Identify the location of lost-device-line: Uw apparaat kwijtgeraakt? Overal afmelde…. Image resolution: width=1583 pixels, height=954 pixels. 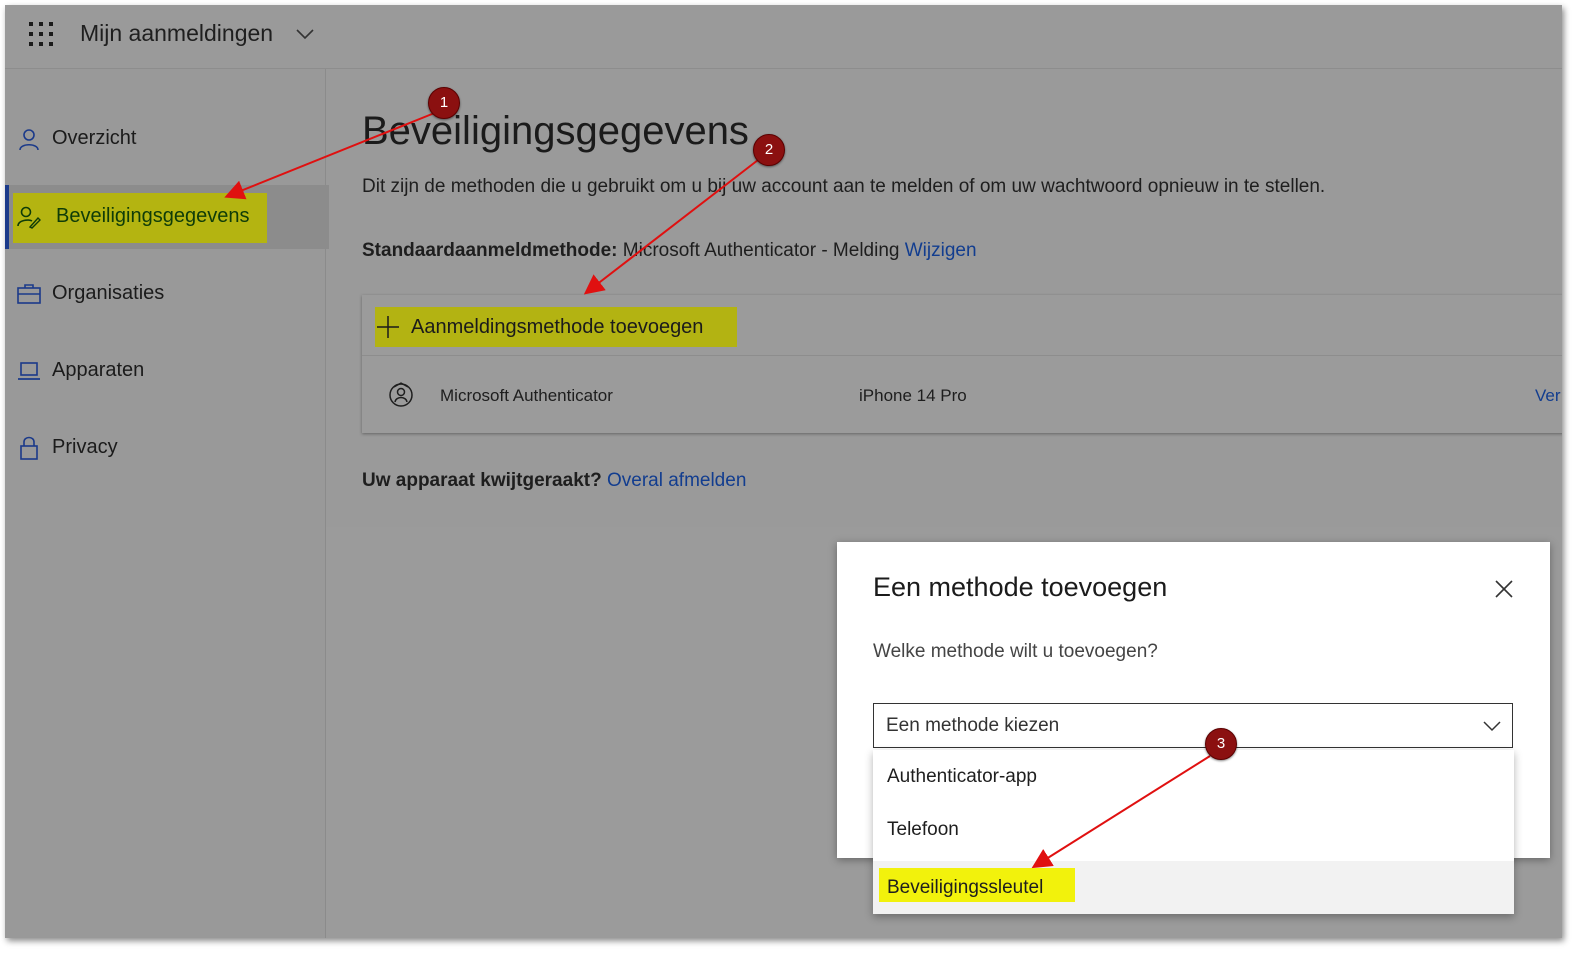
(554, 481).